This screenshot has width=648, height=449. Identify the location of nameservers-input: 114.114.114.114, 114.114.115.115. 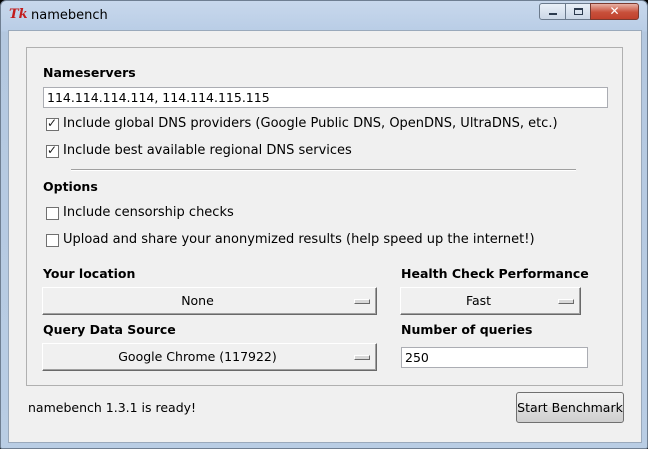
(325, 97).